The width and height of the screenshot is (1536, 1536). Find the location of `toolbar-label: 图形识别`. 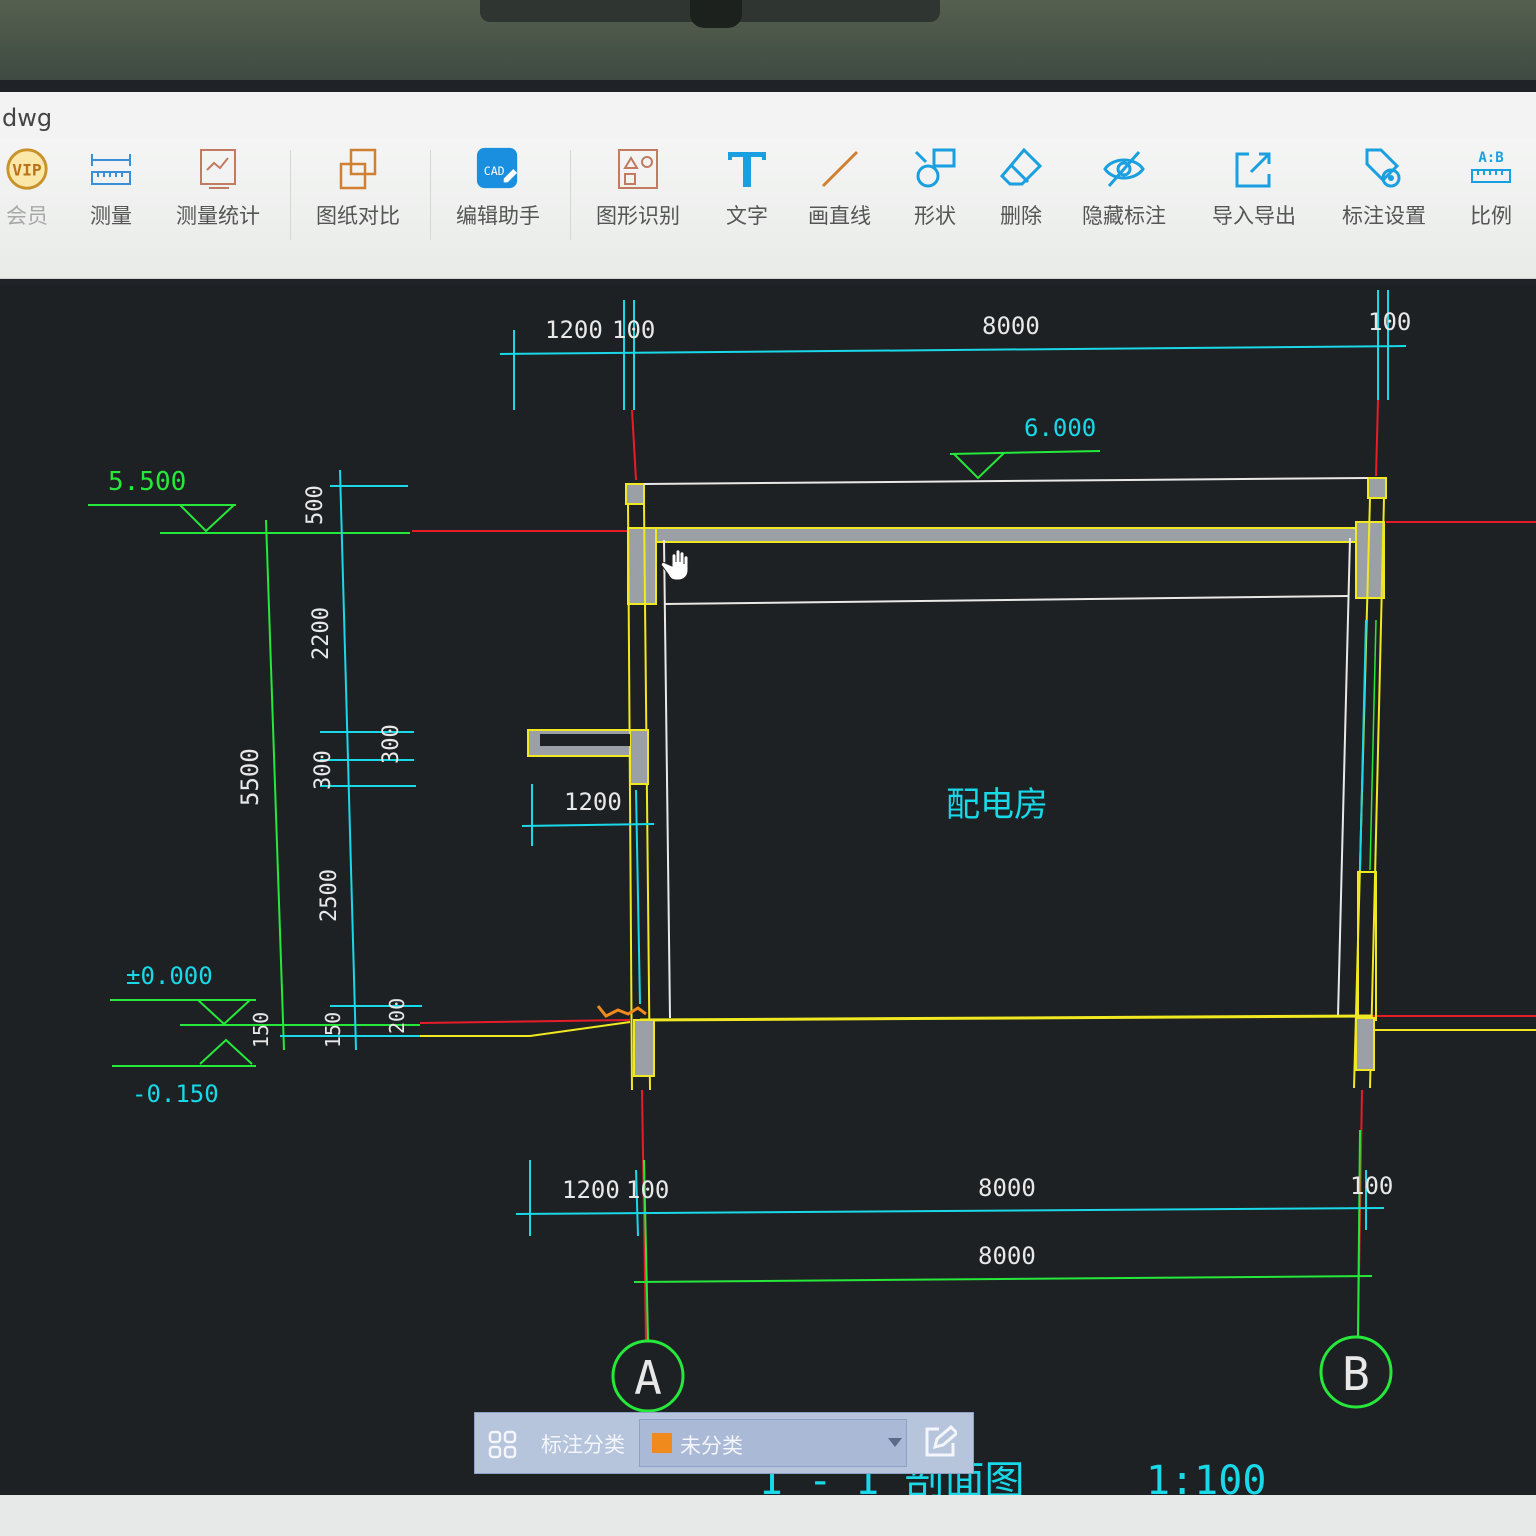

toolbar-label: 图形识别 is located at coordinates (638, 216).